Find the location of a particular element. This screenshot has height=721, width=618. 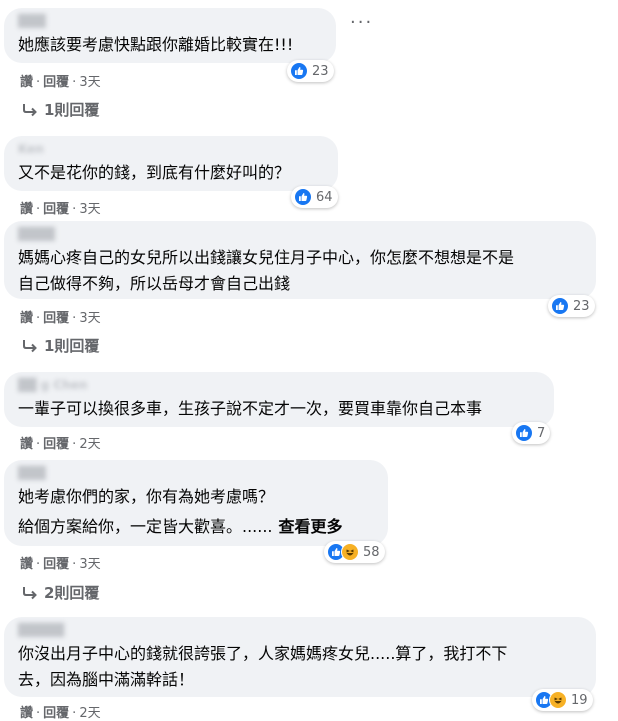

reaction-badge: 7 is located at coordinates (531, 433).